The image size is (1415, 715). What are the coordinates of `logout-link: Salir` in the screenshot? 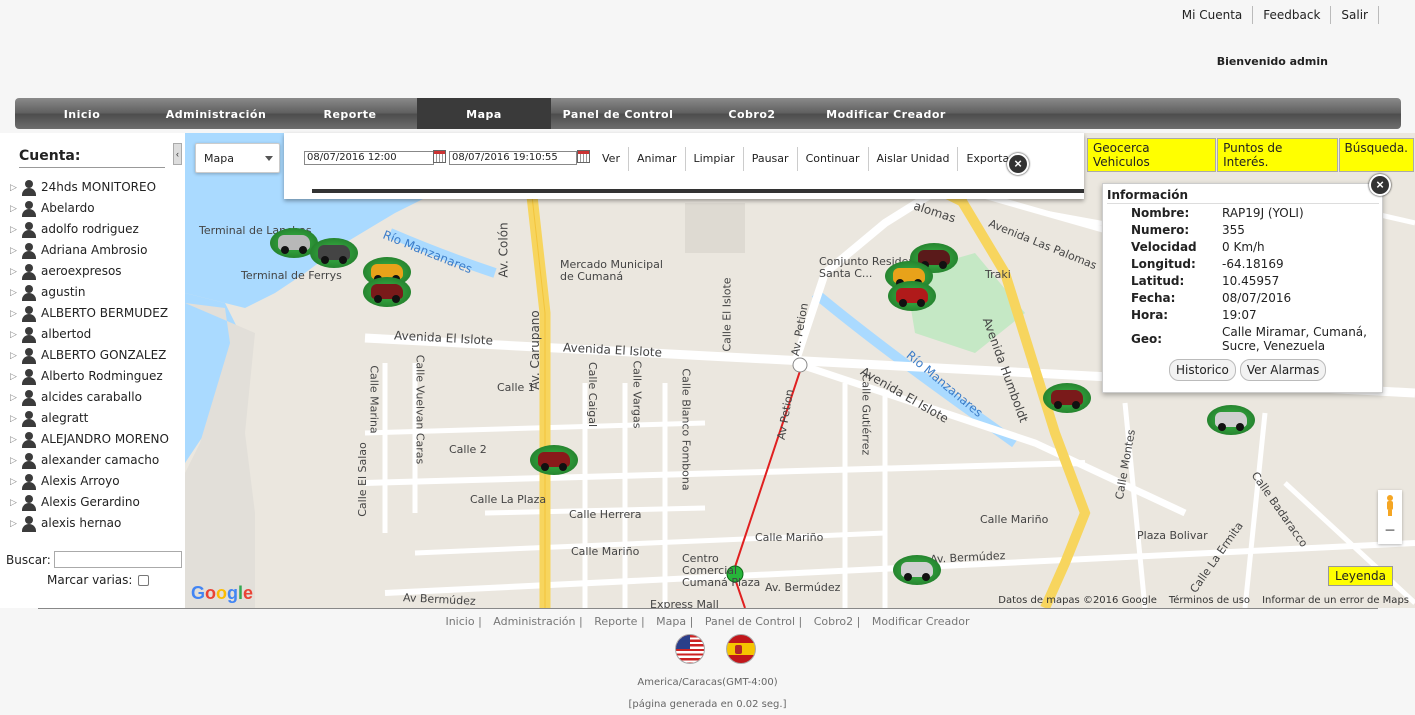 It's located at (1355, 15).